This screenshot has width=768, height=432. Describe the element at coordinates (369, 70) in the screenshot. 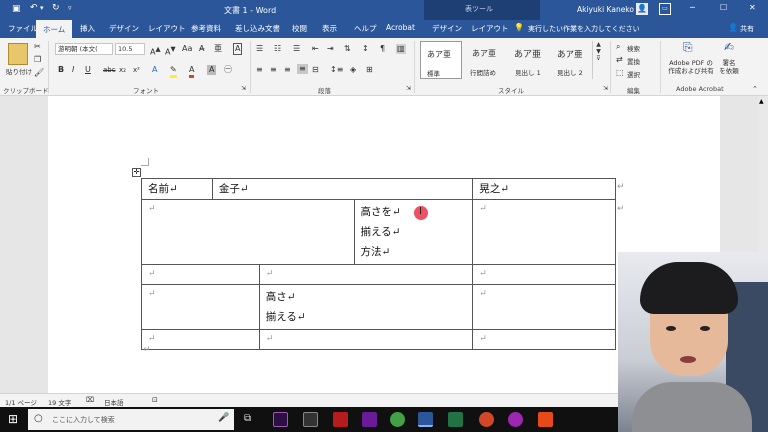

I see `borders-icon: ⊞` at that location.